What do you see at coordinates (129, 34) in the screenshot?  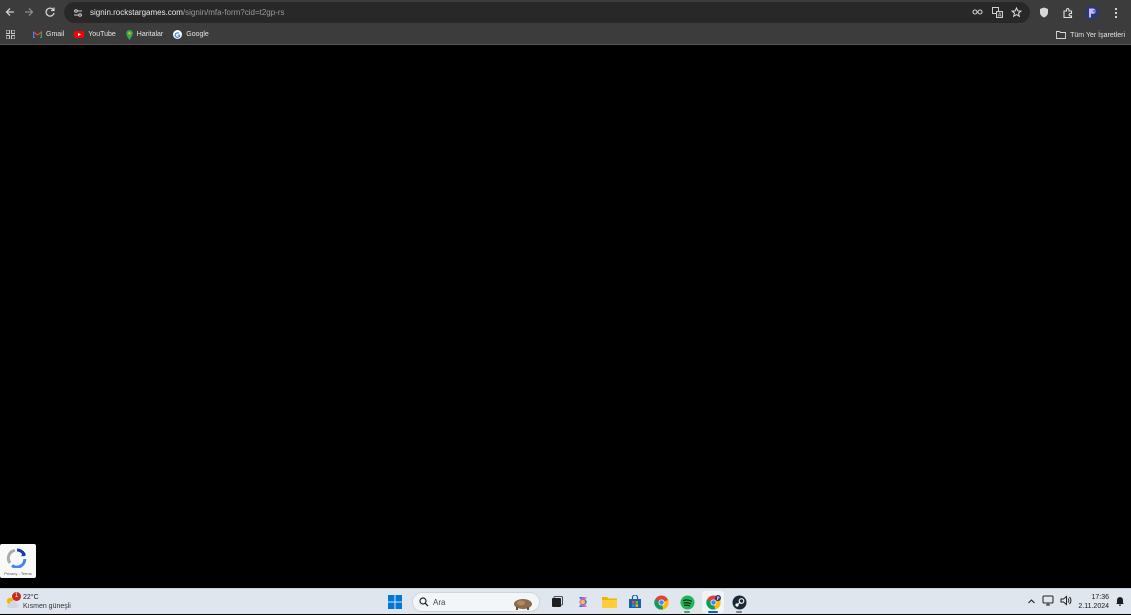 I see `maps-icon` at bounding box center [129, 34].